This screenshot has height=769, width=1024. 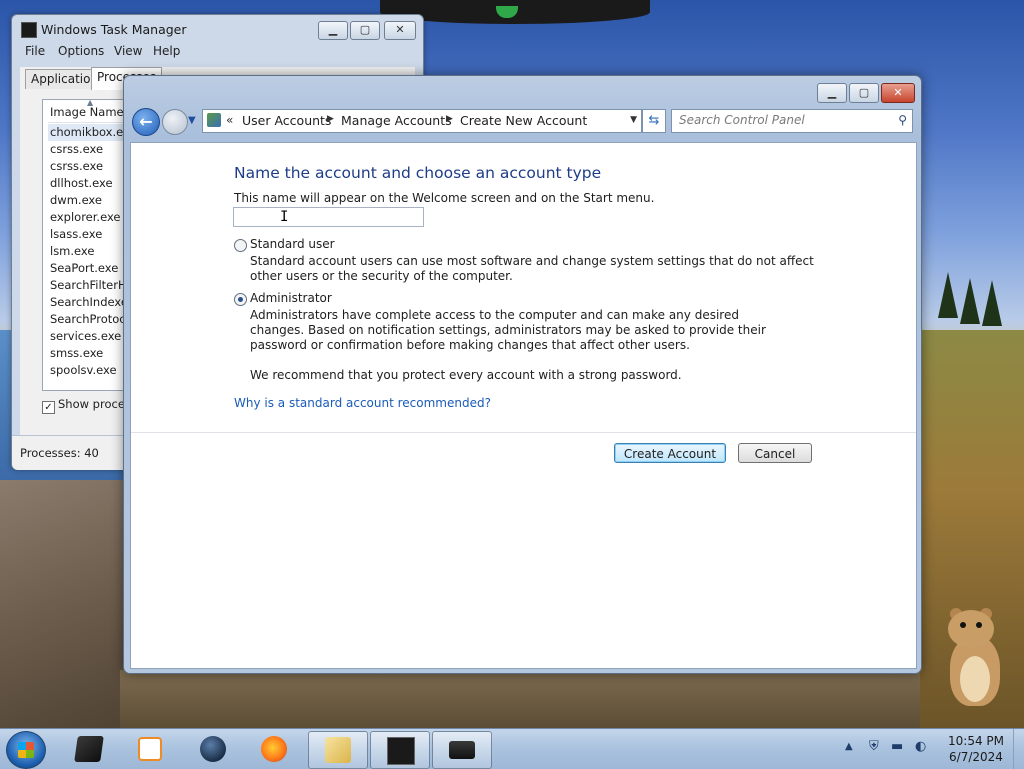 What do you see at coordinates (523, 120) in the screenshot?
I see `breadcrumb-create-new-account: Create New Account` at bounding box center [523, 120].